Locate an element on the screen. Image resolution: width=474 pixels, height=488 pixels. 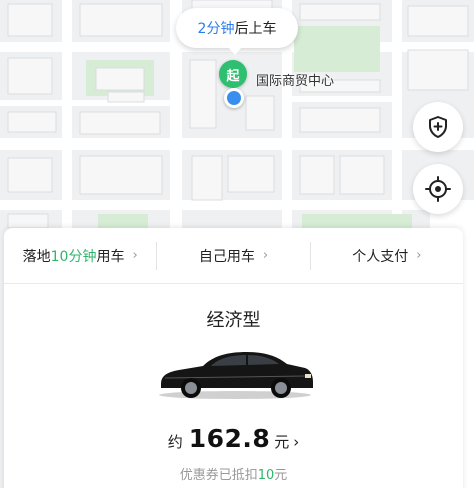
option-landing-suffix: 用车 is located at coordinates (110, 256).